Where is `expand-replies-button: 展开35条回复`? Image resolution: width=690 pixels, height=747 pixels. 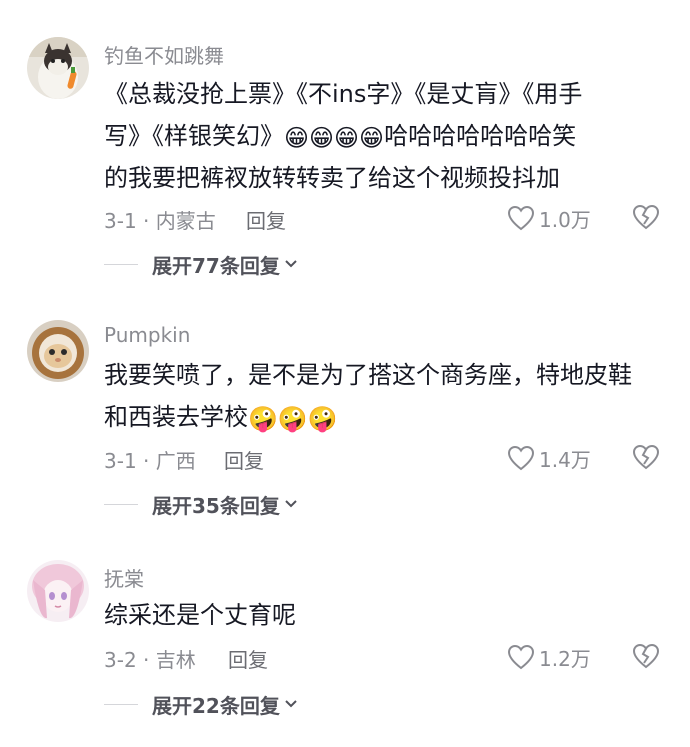 expand-replies-button: 展开35条回复 is located at coordinates (201, 504).